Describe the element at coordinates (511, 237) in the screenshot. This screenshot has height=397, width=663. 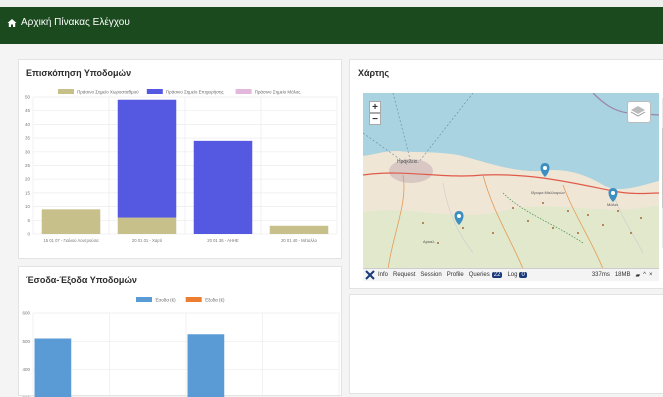
I see `vegetation-area` at that location.